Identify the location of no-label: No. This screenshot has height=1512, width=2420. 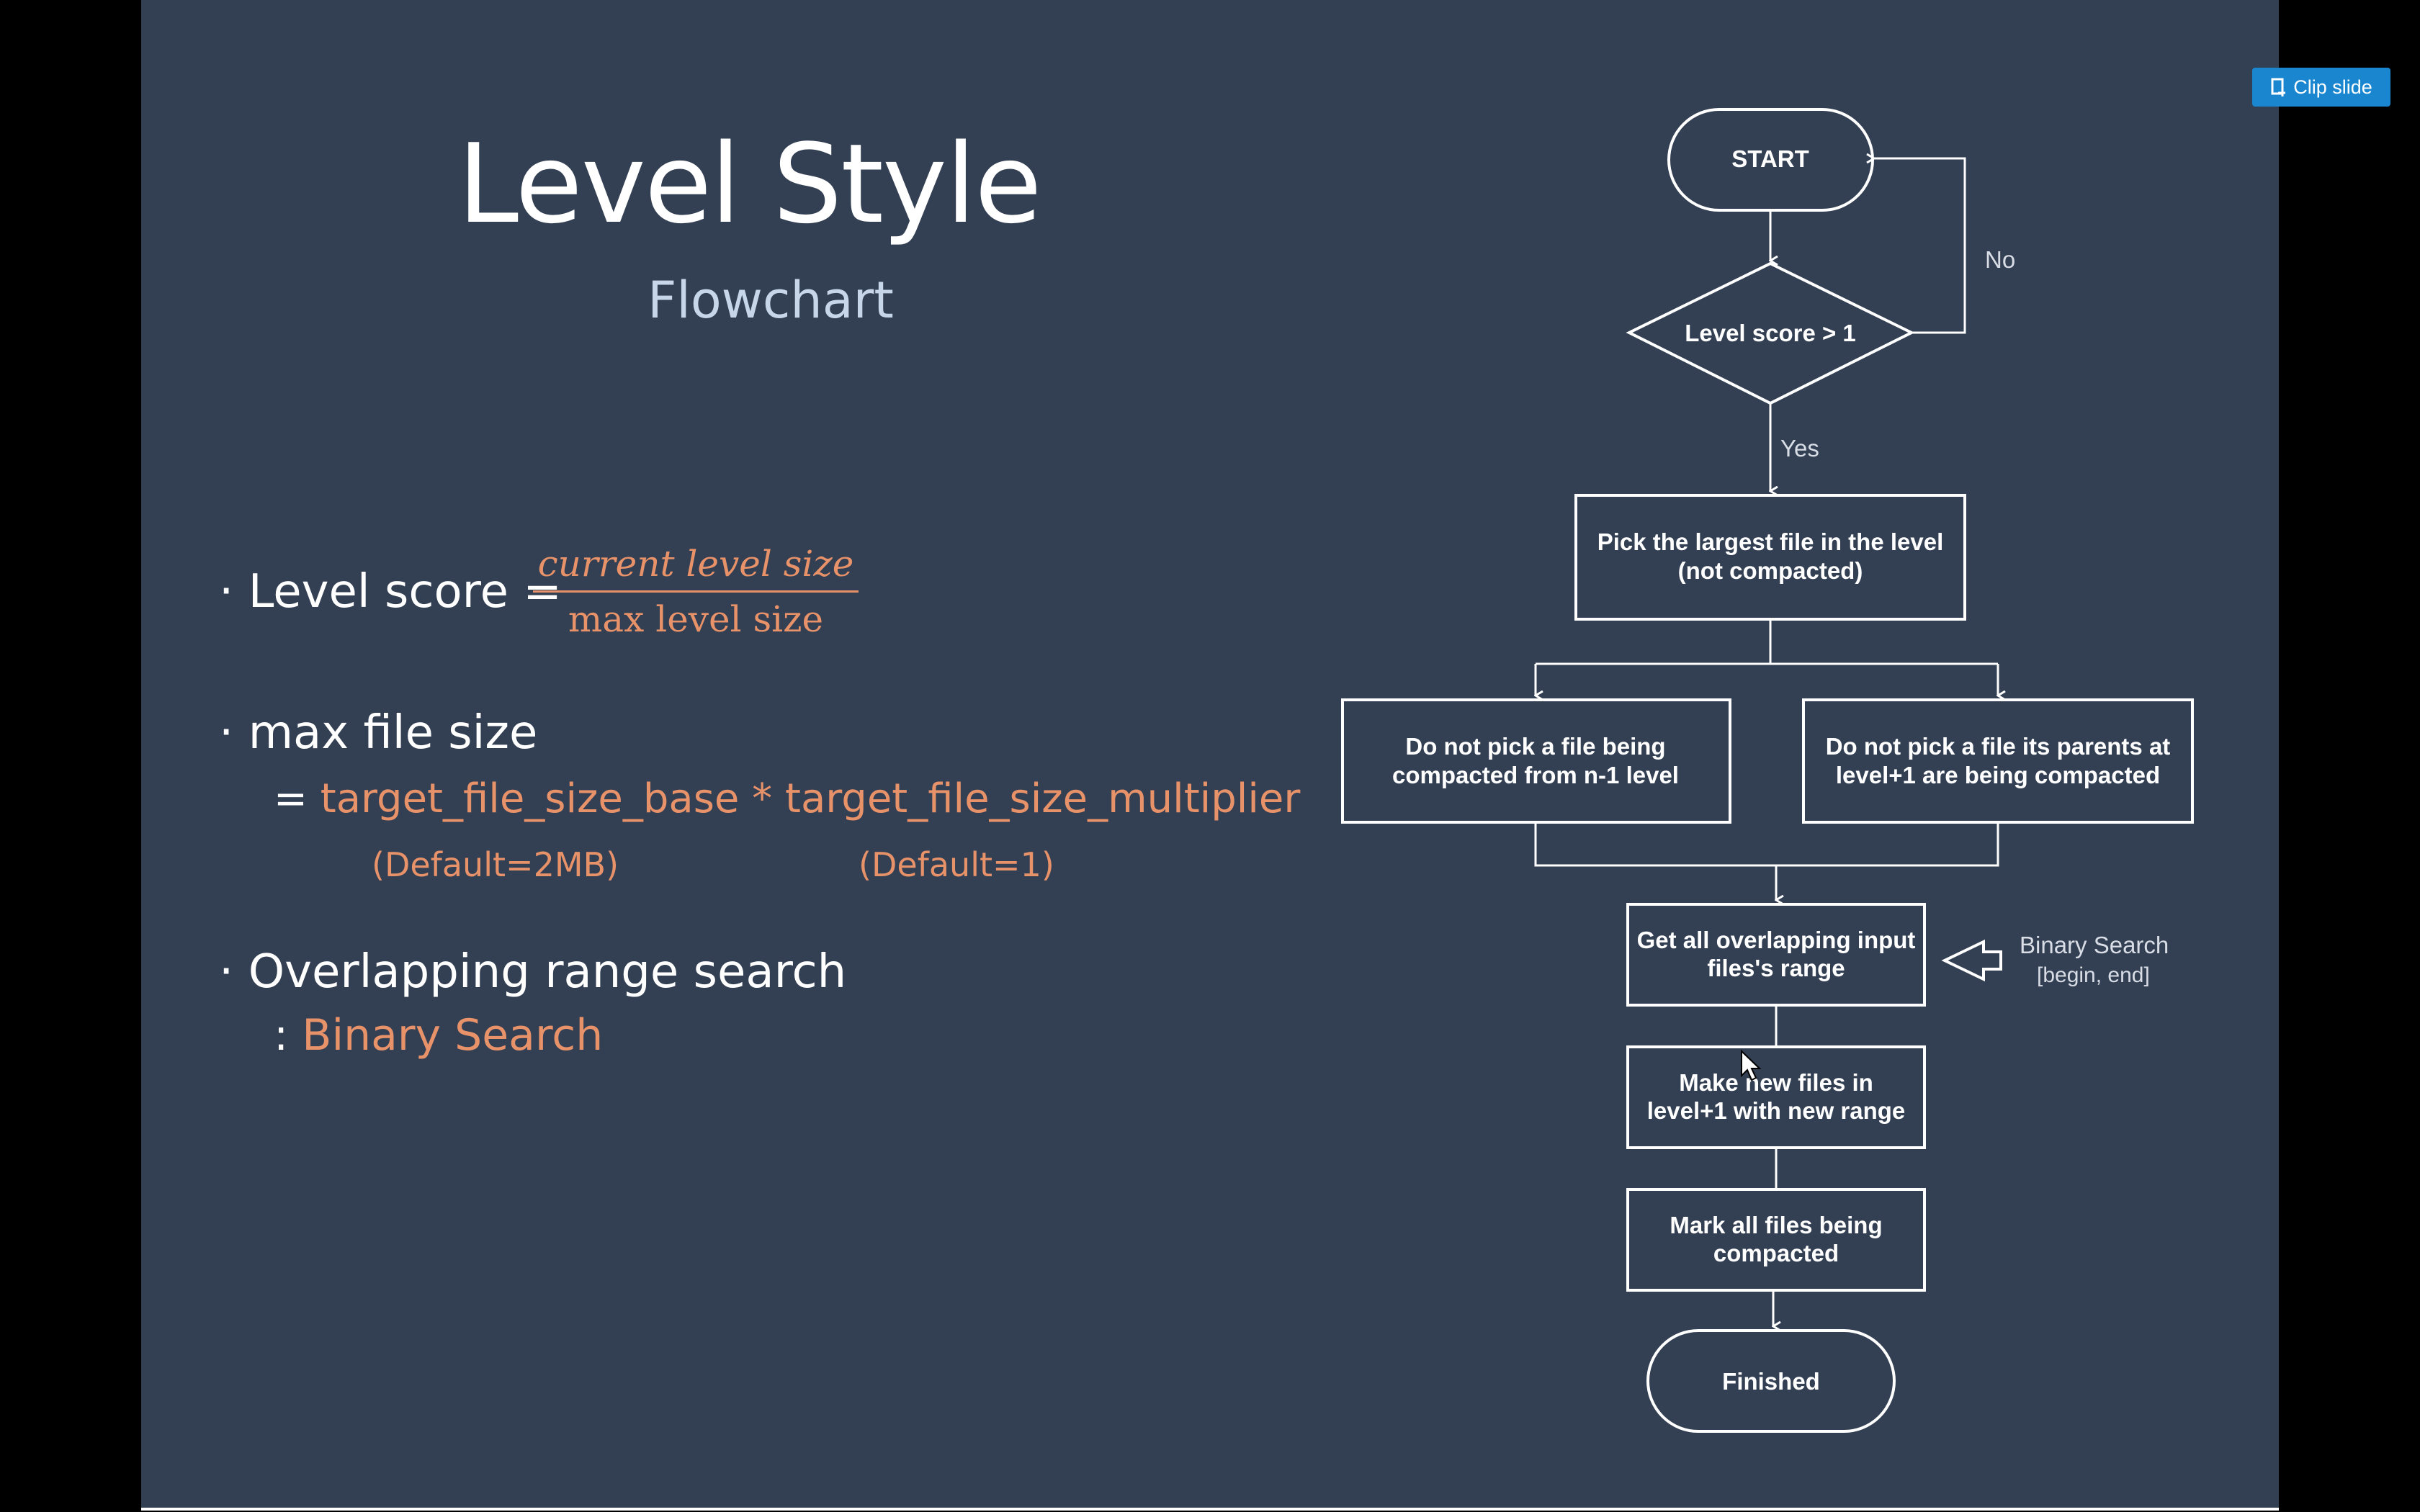
(2000, 259).